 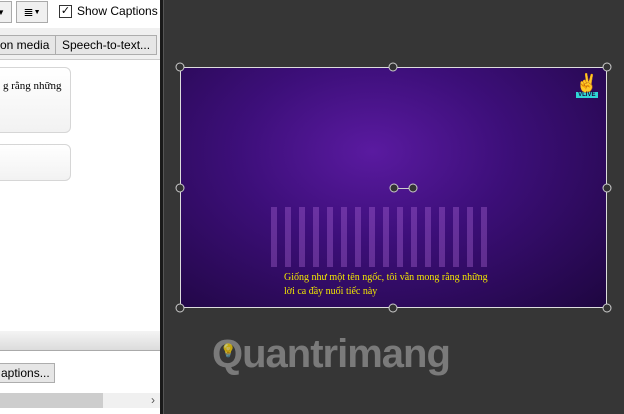 I want to click on align-button: ≣ ▼, so click(x=32, y=12).